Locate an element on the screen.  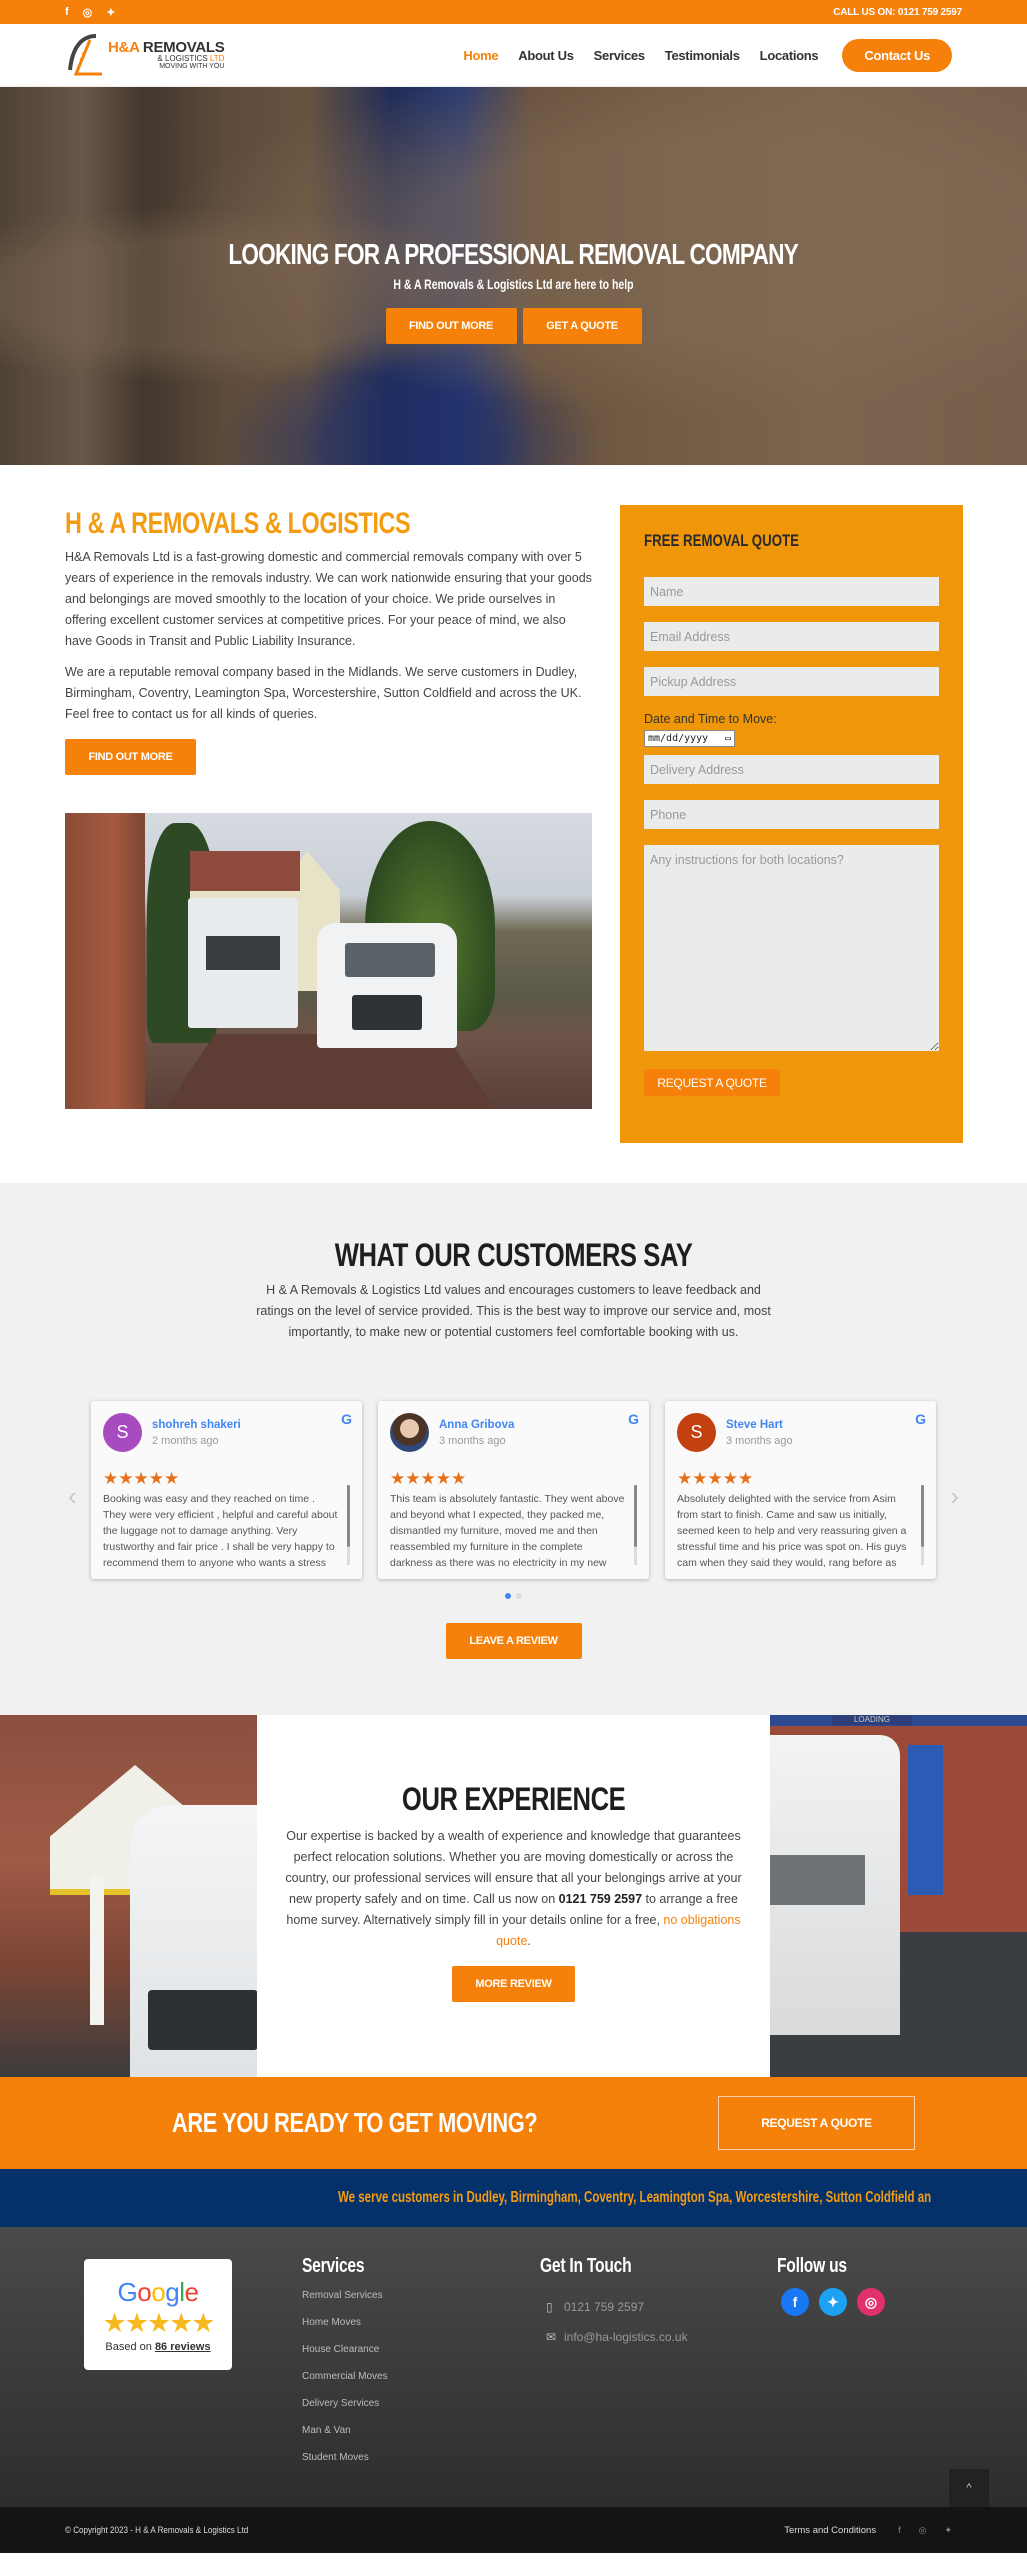
reviewer-name: Steve Hart is located at coordinates (759, 1425).